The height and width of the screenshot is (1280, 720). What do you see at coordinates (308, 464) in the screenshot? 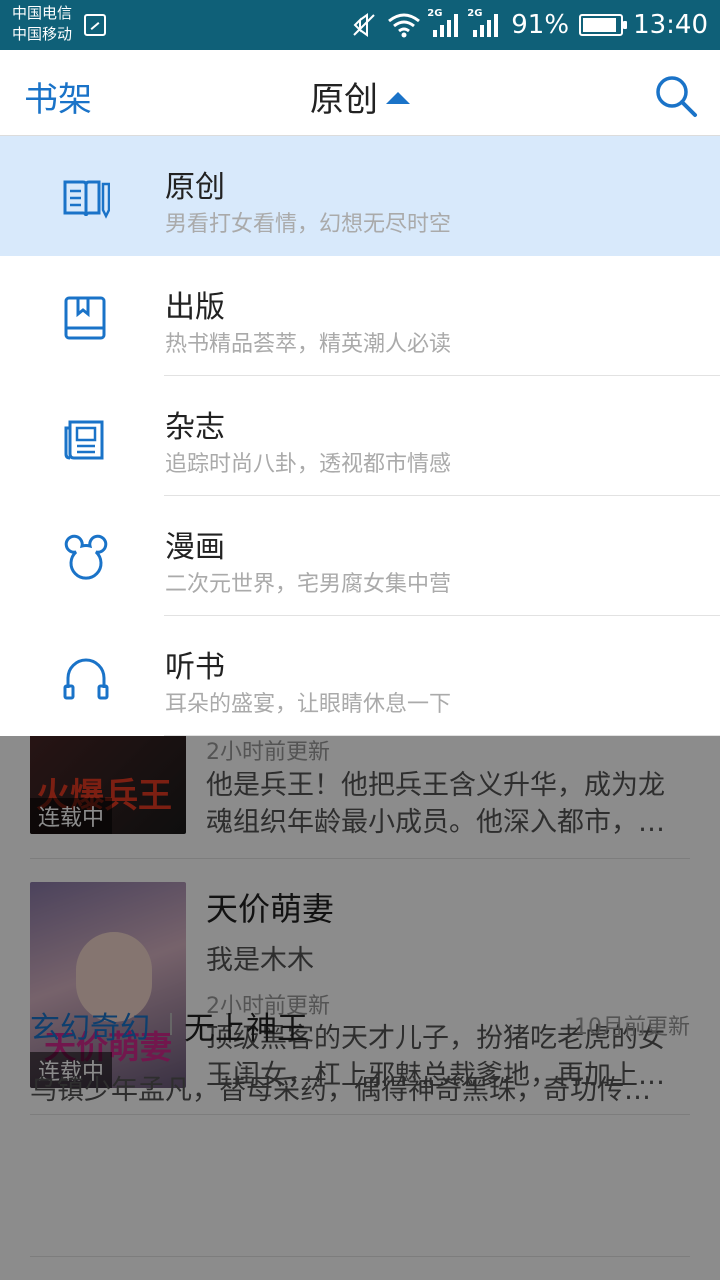
I see `menu-item-subtitle: 追踪时尚八卦，透视都市情感` at bounding box center [308, 464].